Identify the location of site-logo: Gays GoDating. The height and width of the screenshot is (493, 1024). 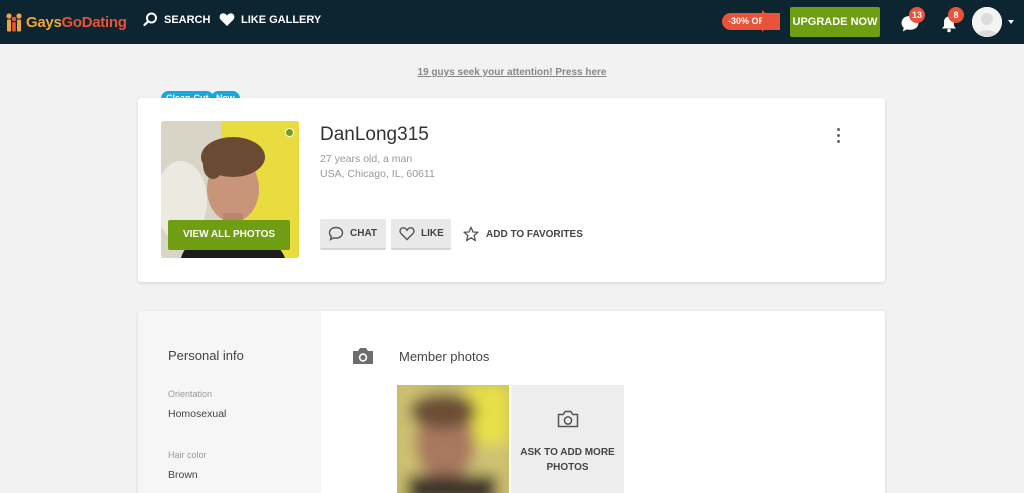
(65, 22).